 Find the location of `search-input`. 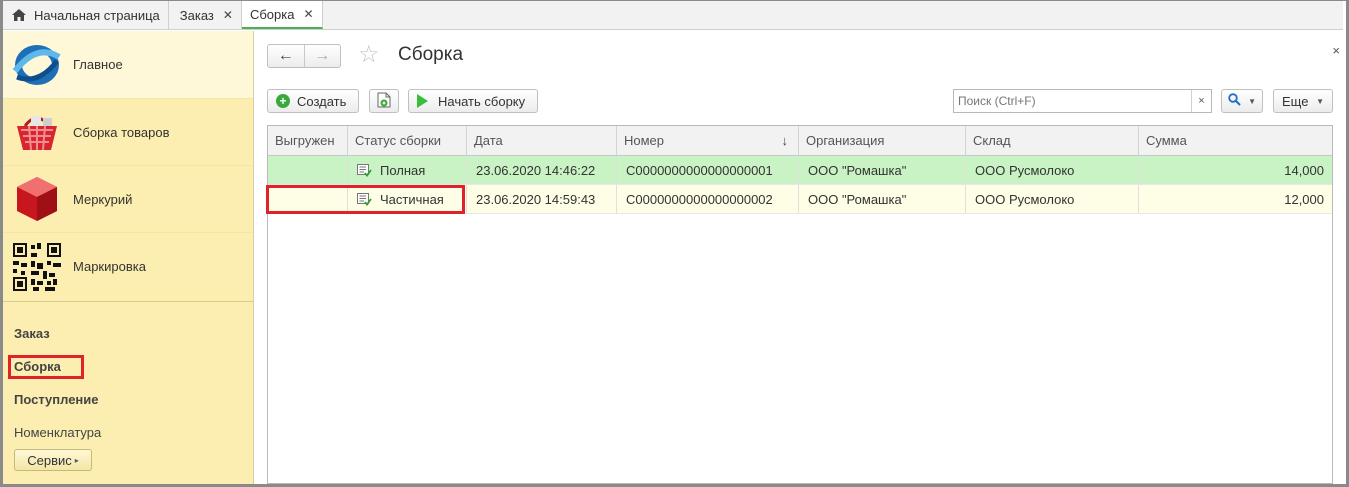

search-input is located at coordinates (1072, 101).